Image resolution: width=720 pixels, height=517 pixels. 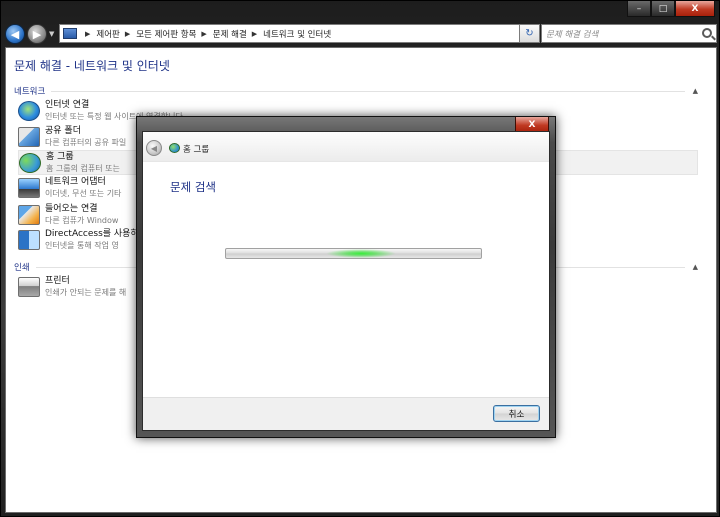 I want to click on shared-folder-icon, so click(x=29, y=137).